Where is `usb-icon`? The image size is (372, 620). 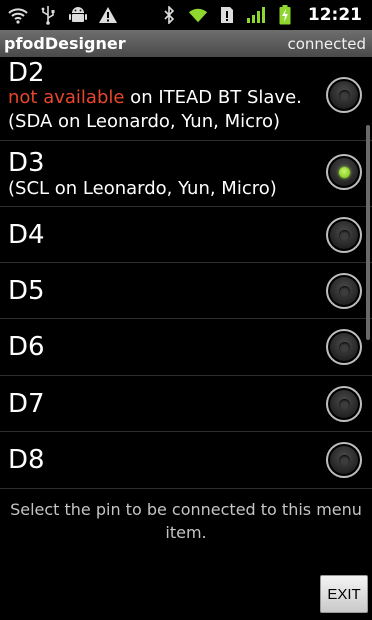 usb-icon is located at coordinates (48, 15).